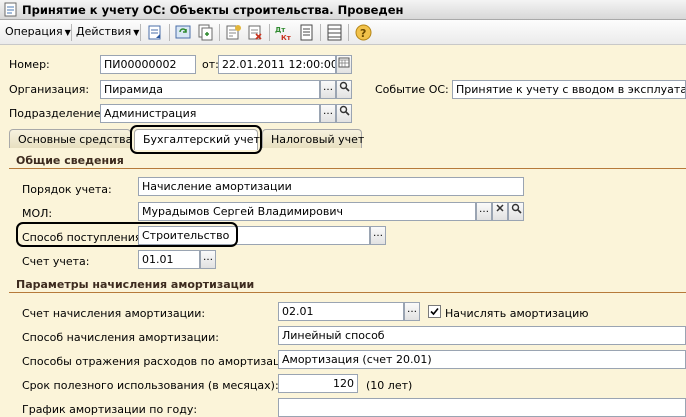 The width and height of the screenshot is (686, 417). I want to click on amort-method-label: Способ начисления амортизации:, so click(120, 337).